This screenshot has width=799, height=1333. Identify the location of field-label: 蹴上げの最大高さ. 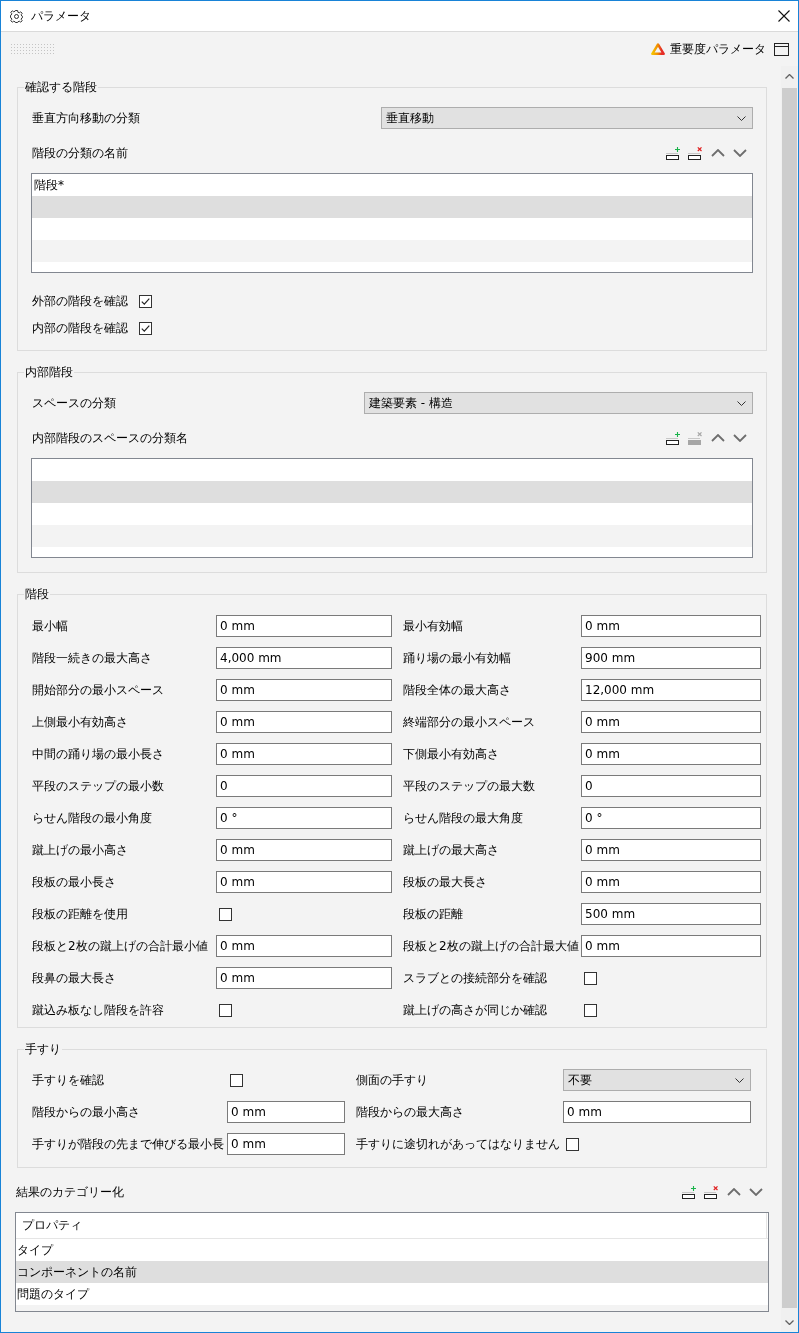
(451, 850).